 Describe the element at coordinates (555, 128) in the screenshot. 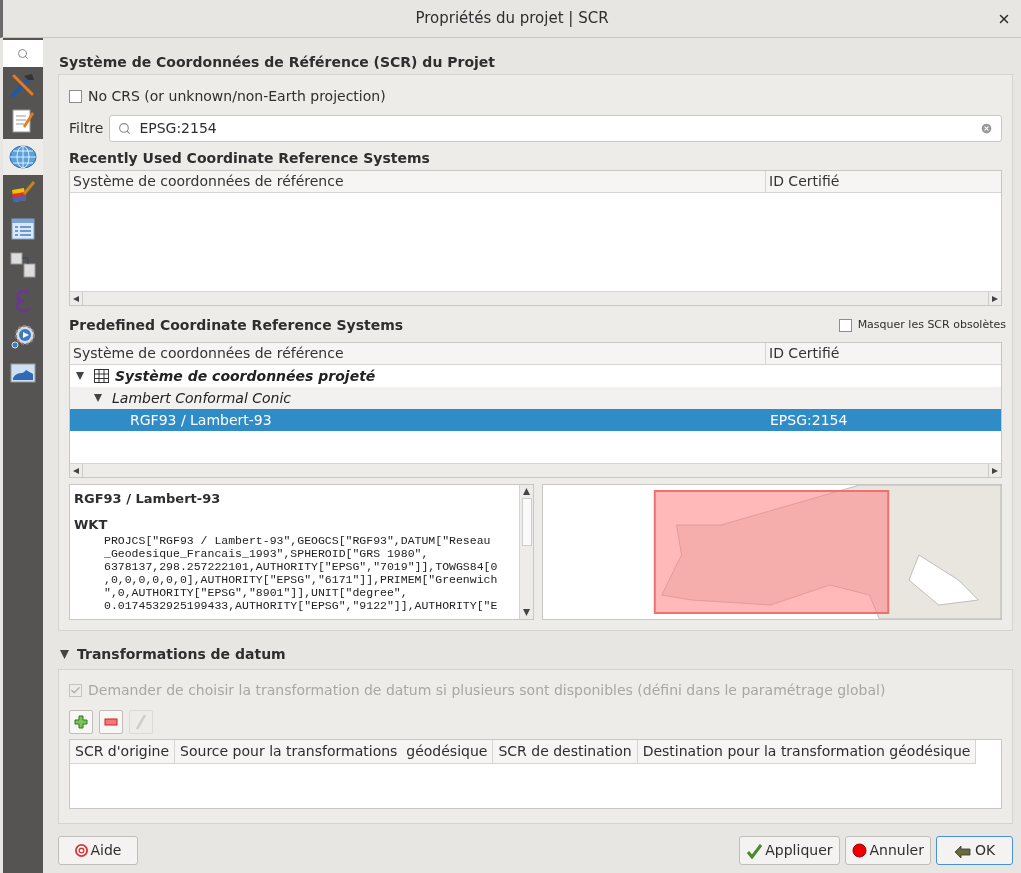

I see `filter-field: EPSG:2154` at that location.